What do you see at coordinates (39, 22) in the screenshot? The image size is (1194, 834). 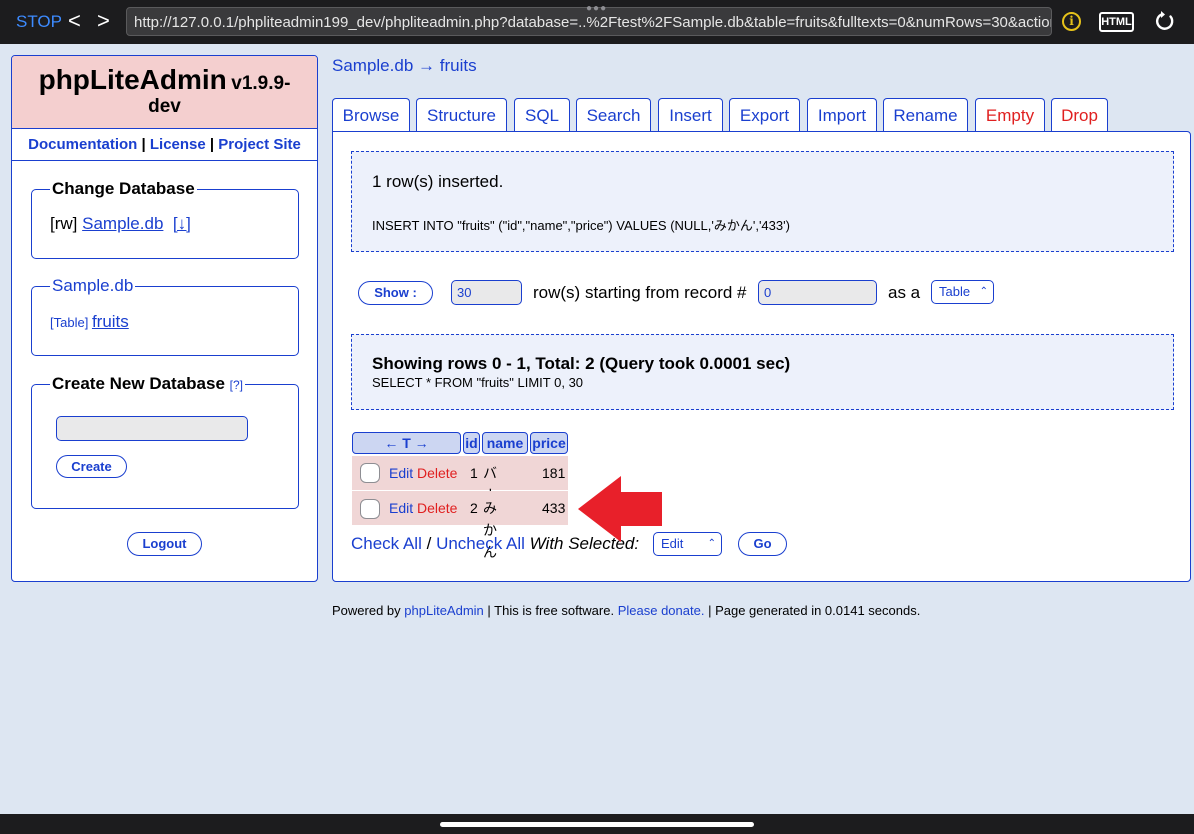 I see `stop-button: STOP` at bounding box center [39, 22].